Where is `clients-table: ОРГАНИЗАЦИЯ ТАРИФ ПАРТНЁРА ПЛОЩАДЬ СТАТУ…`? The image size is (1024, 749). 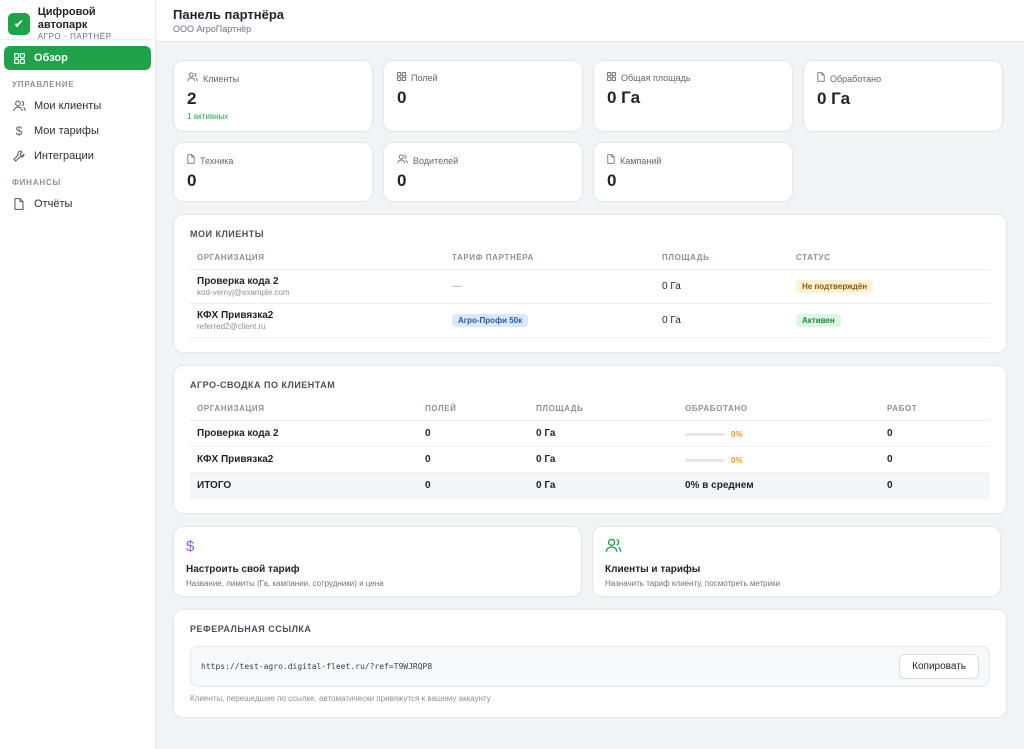 clients-table: ОРГАНИЗАЦИЯ ТАРИФ ПАРТНЁРА ПЛОЩАДЬ СТАТУ… is located at coordinates (590, 295).